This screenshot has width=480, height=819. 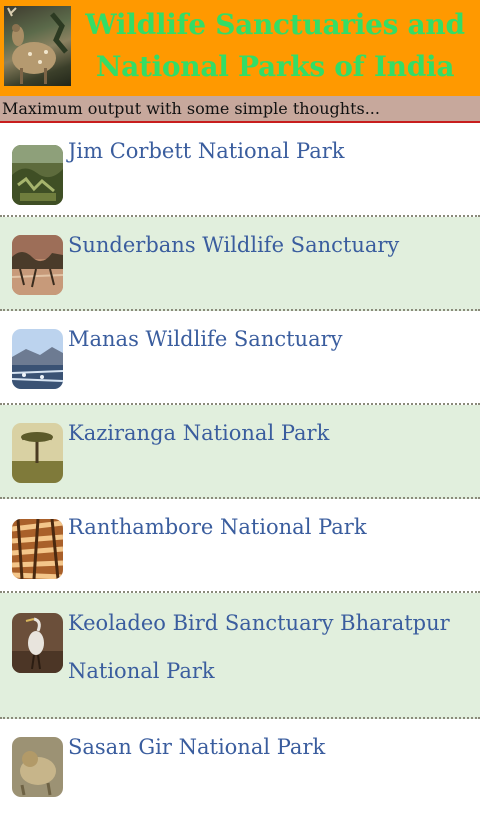 What do you see at coordinates (240, 546) in the screenshot?
I see `list-item-ranthambore: Ranthambore National Park` at bounding box center [240, 546].